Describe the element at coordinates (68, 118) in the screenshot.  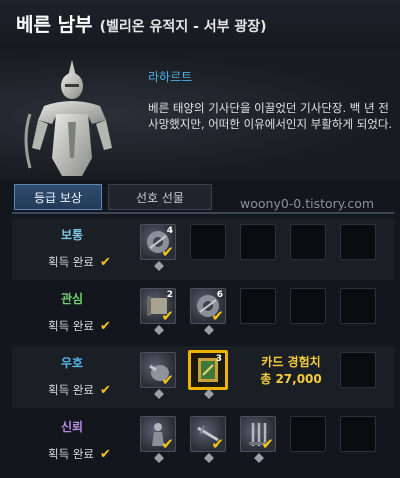
I see `knight-portrait` at that location.